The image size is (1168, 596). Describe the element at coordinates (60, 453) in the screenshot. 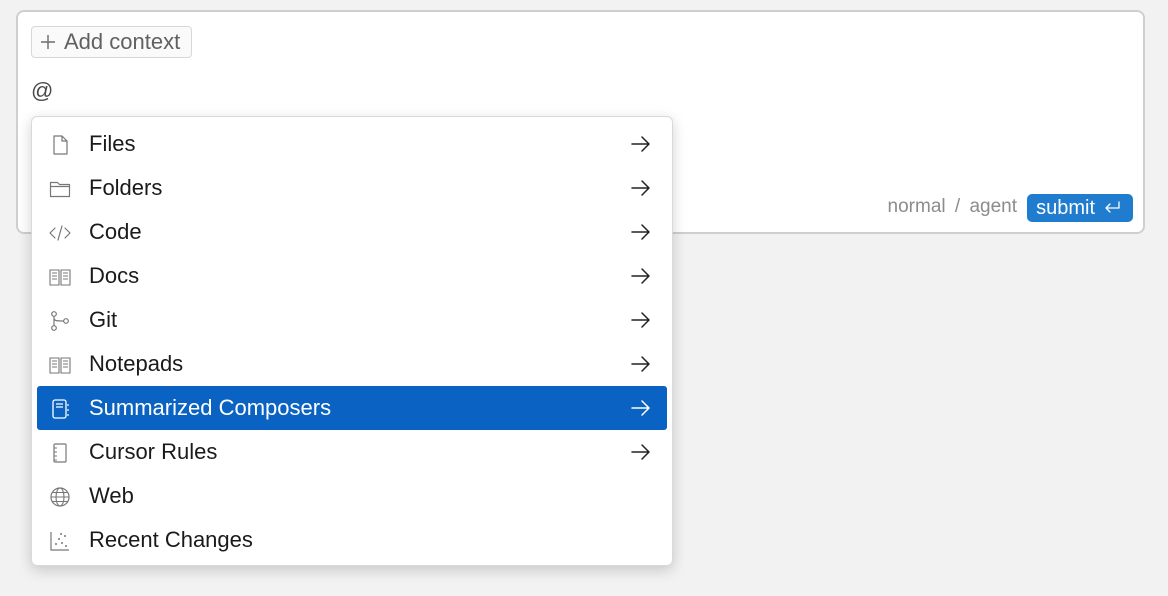

I see `rules-icon` at that location.